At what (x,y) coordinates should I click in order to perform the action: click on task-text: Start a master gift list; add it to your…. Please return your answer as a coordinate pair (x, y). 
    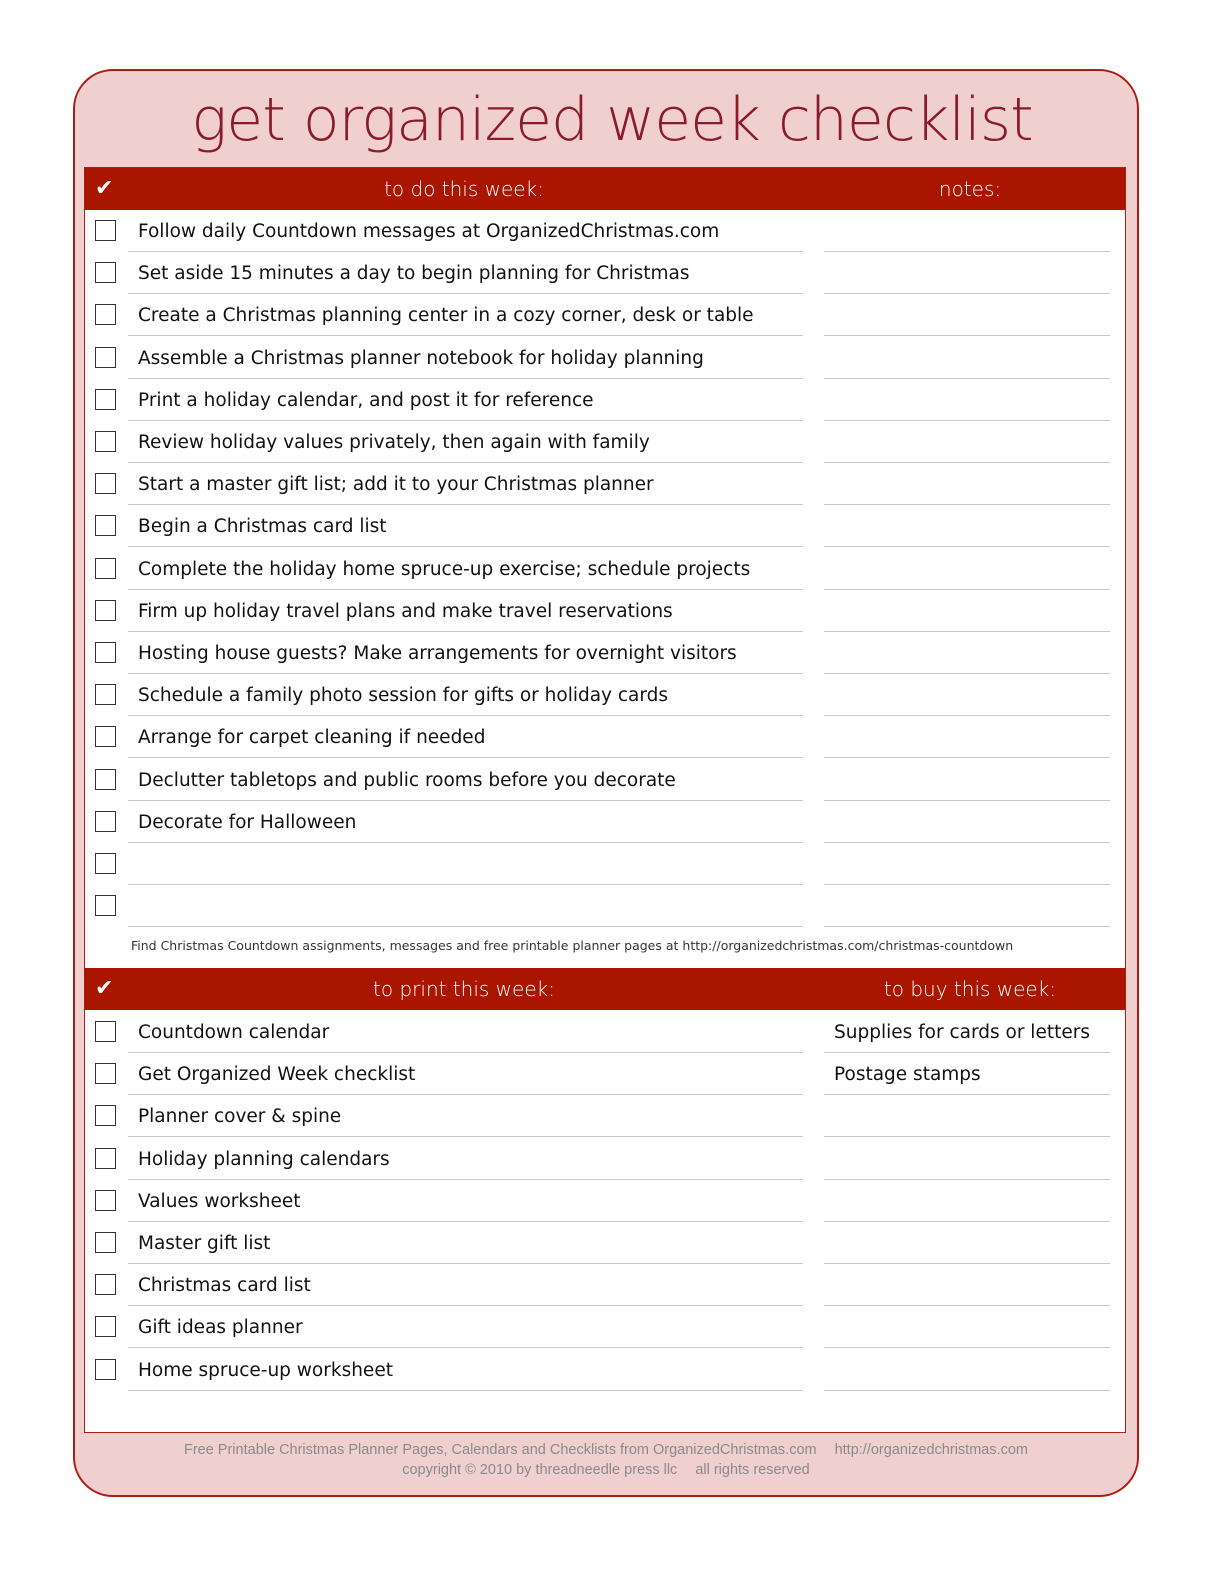
    Looking at the image, I should click on (465, 485).